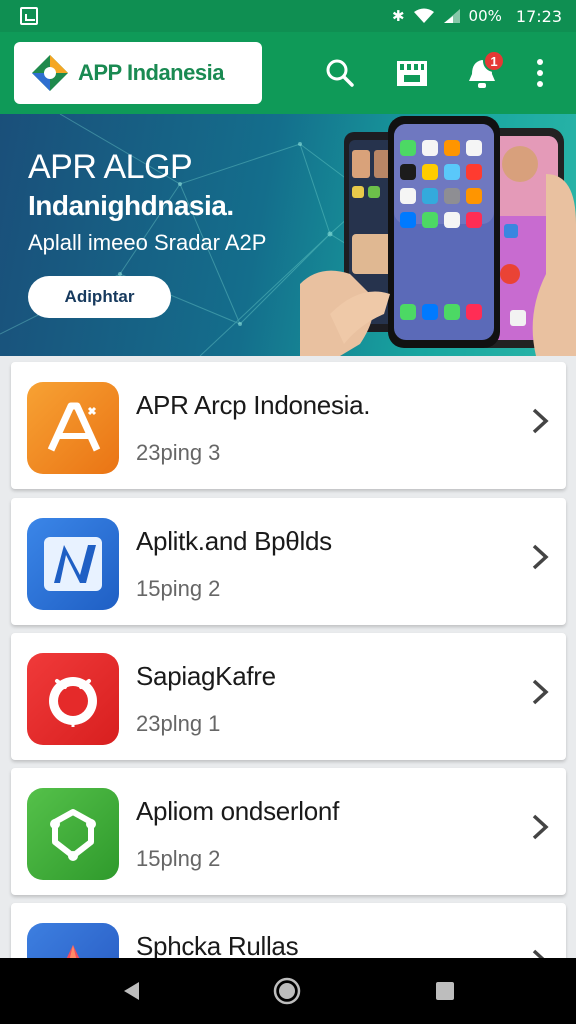 The width and height of the screenshot is (576, 1024). I want to click on back-icon, so click(131, 991).